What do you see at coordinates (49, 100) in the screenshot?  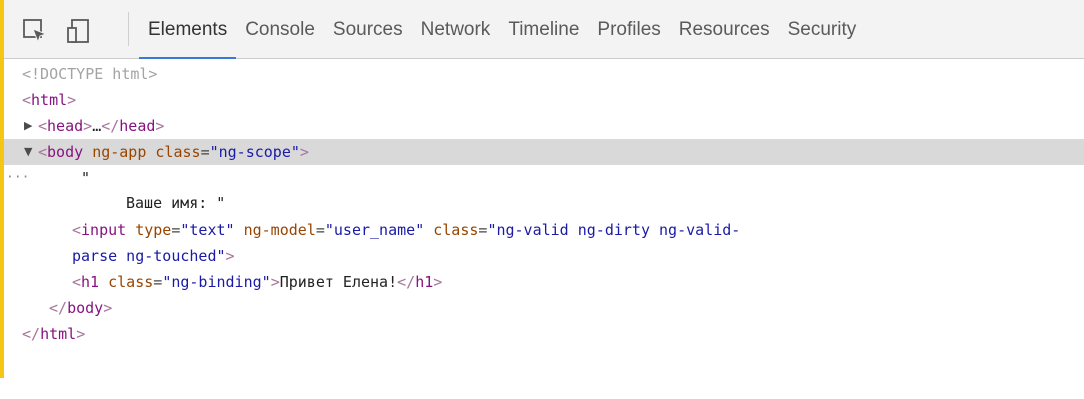 I see `html-open-tag: <html>` at bounding box center [49, 100].